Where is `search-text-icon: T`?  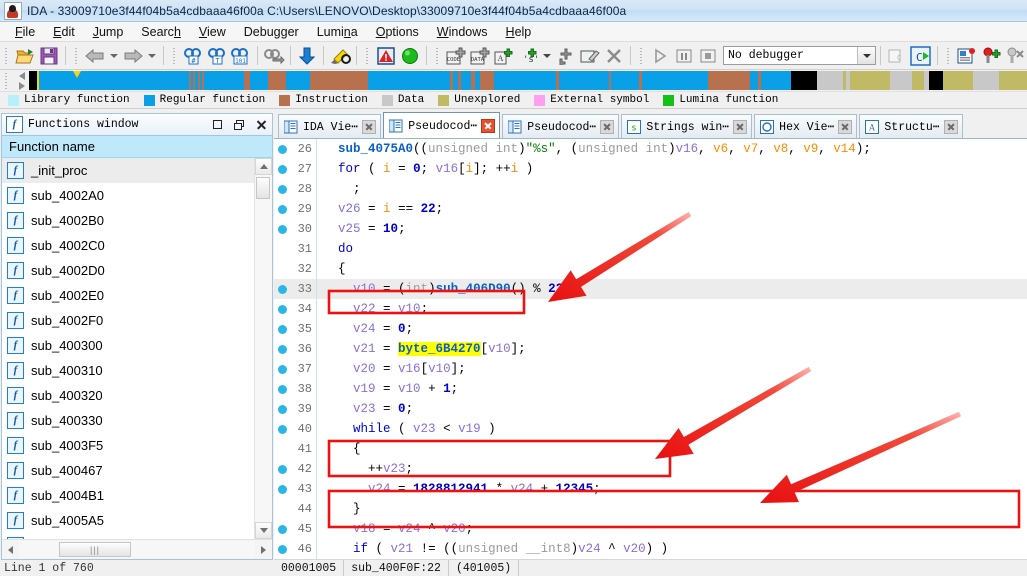 search-text-icon: T is located at coordinates (217, 56).